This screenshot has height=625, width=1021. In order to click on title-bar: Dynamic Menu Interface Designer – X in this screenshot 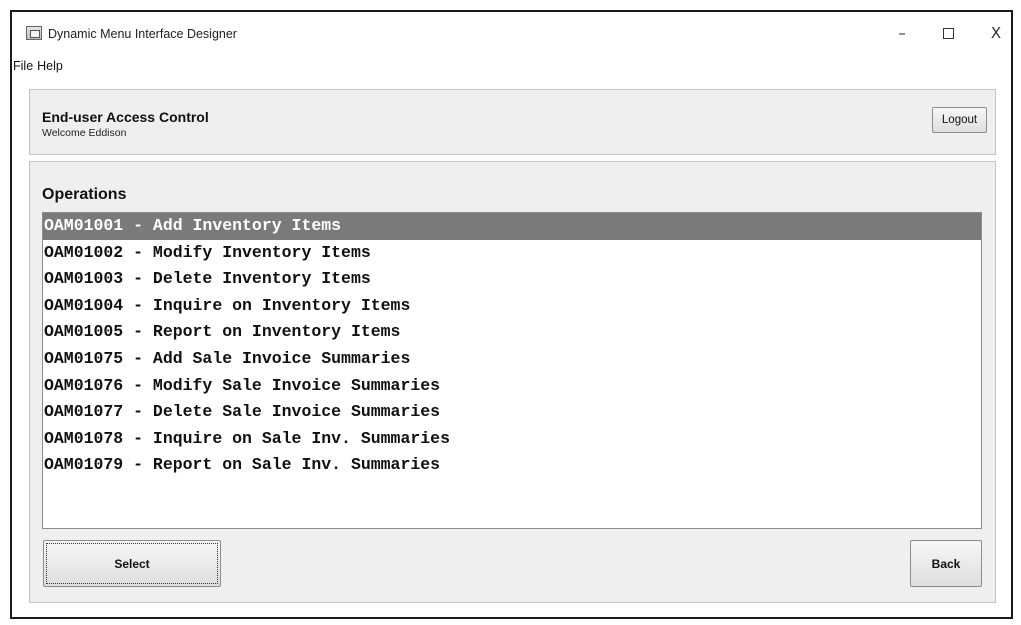, I will do `click(511, 31)`.